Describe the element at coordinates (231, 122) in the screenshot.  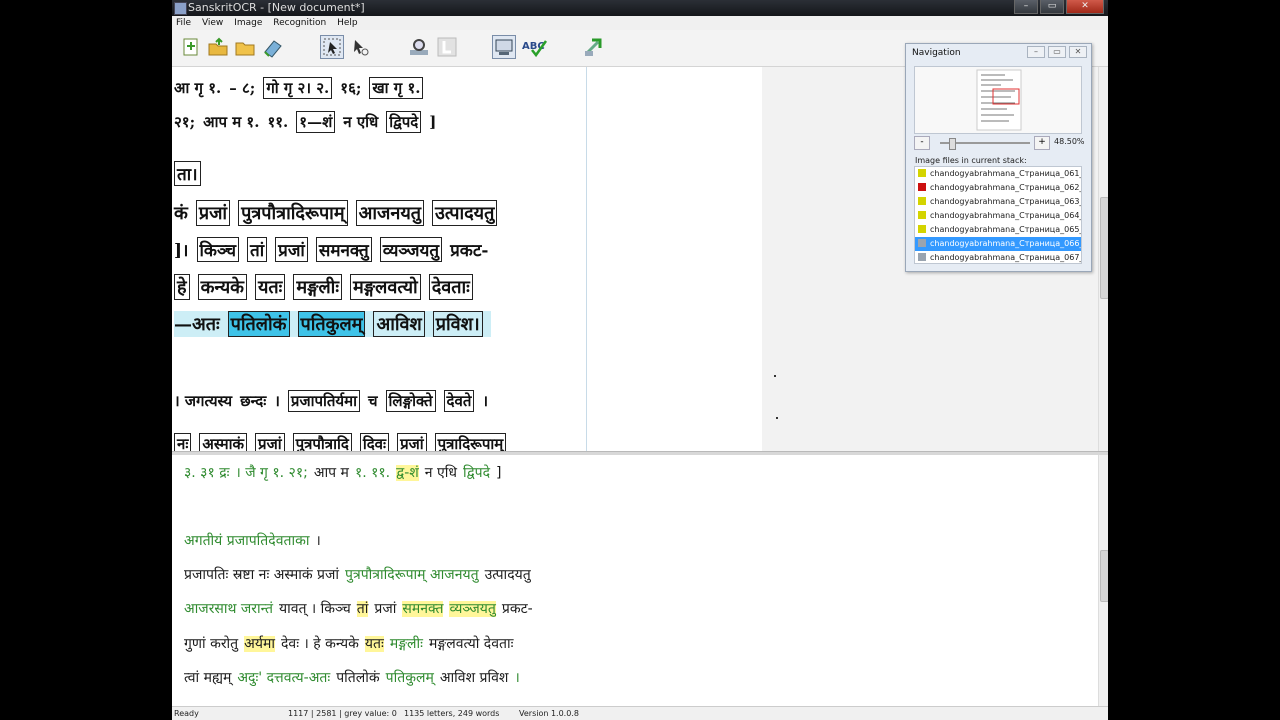
I see `scan-word: आप म १.` at that location.